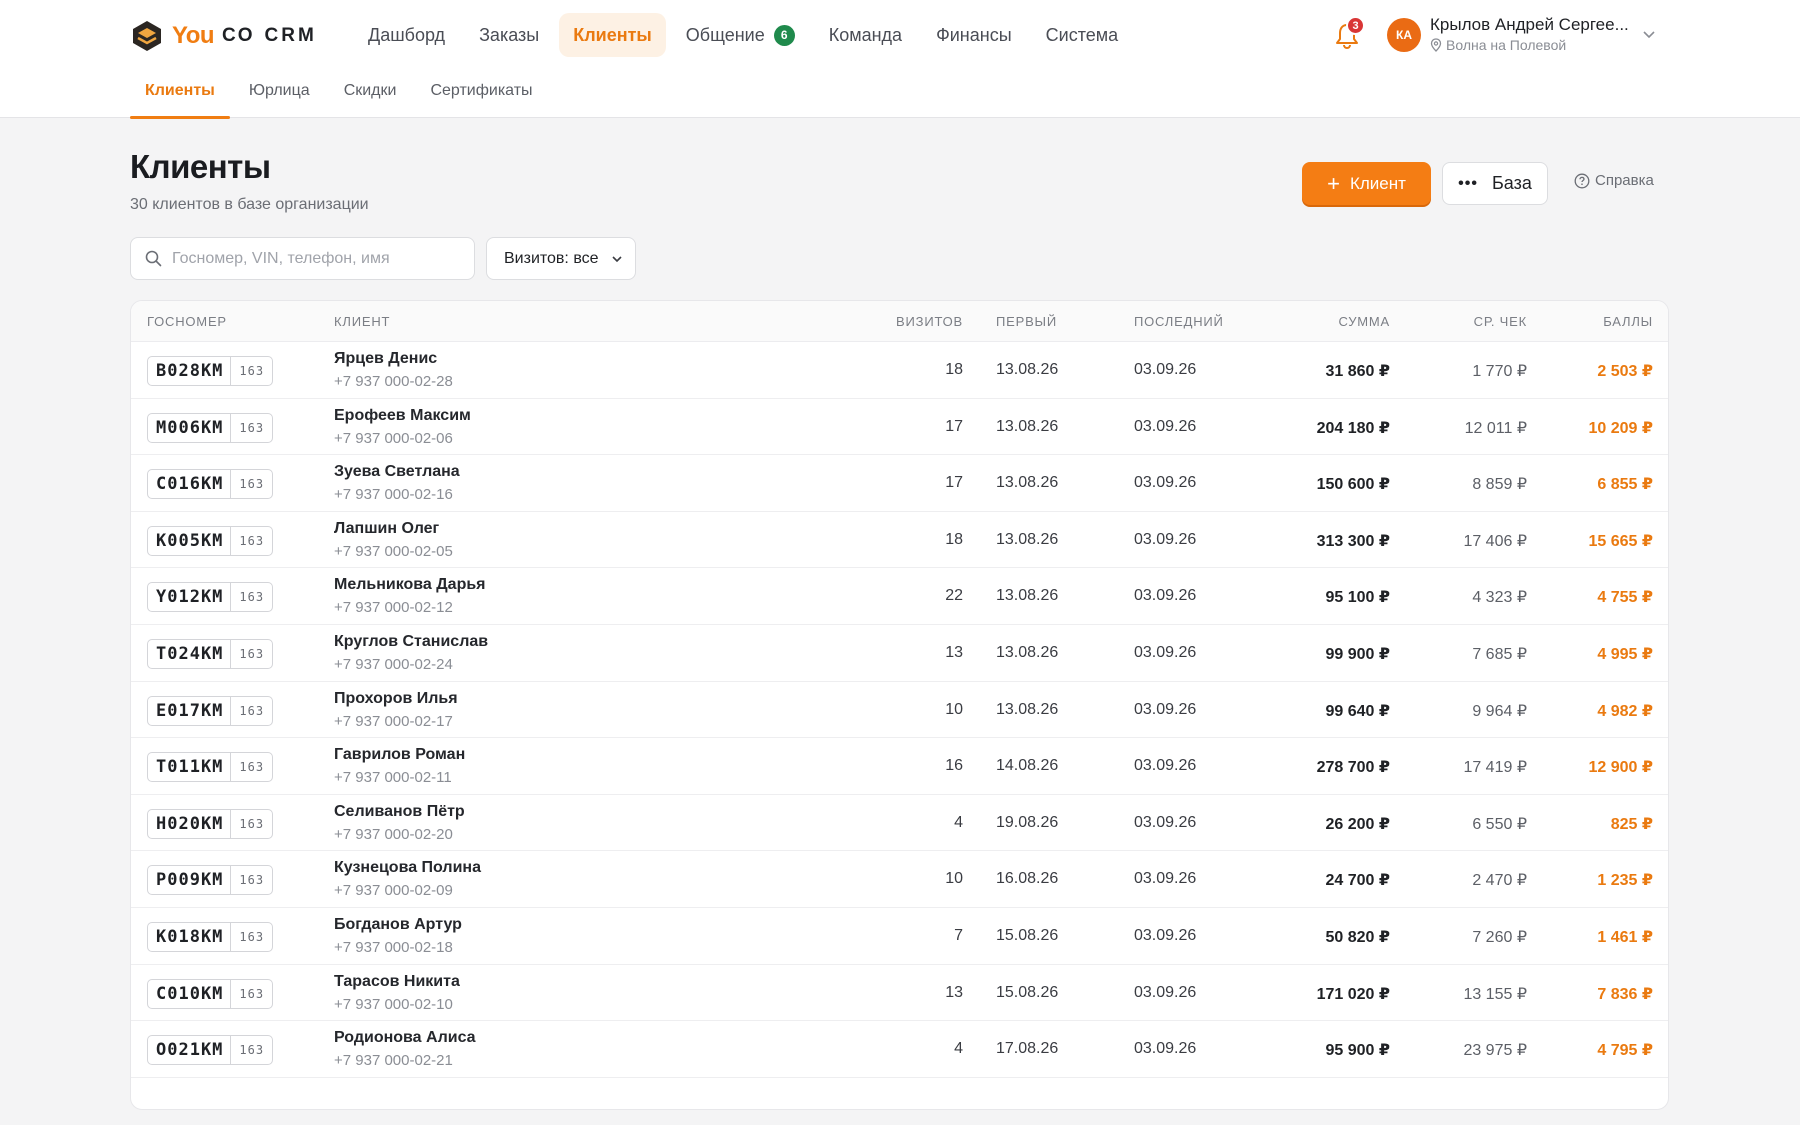 This screenshot has width=1800, height=1125. Describe the element at coordinates (190, 823) in the screenshot. I see `plate-number: H020KM` at that location.